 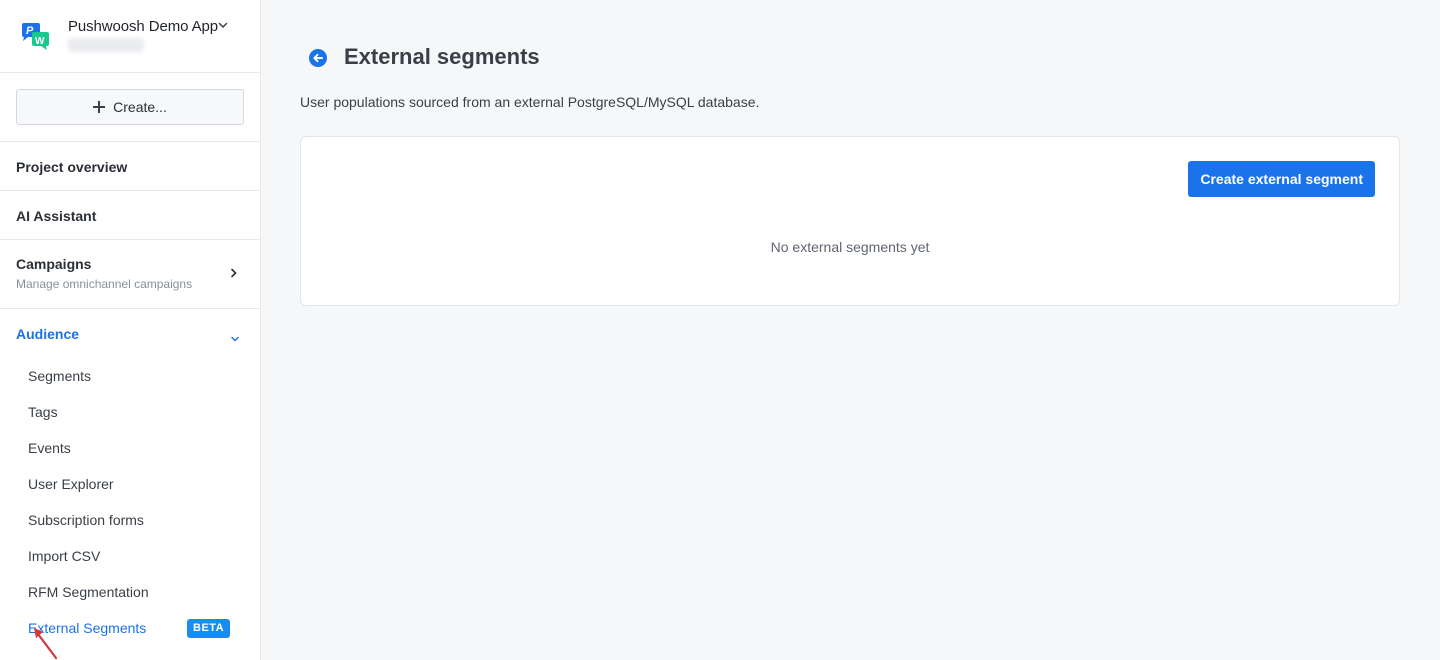 I want to click on sidebar-item-rfm-segmentation: RFM Segmentation, so click(x=130, y=593).